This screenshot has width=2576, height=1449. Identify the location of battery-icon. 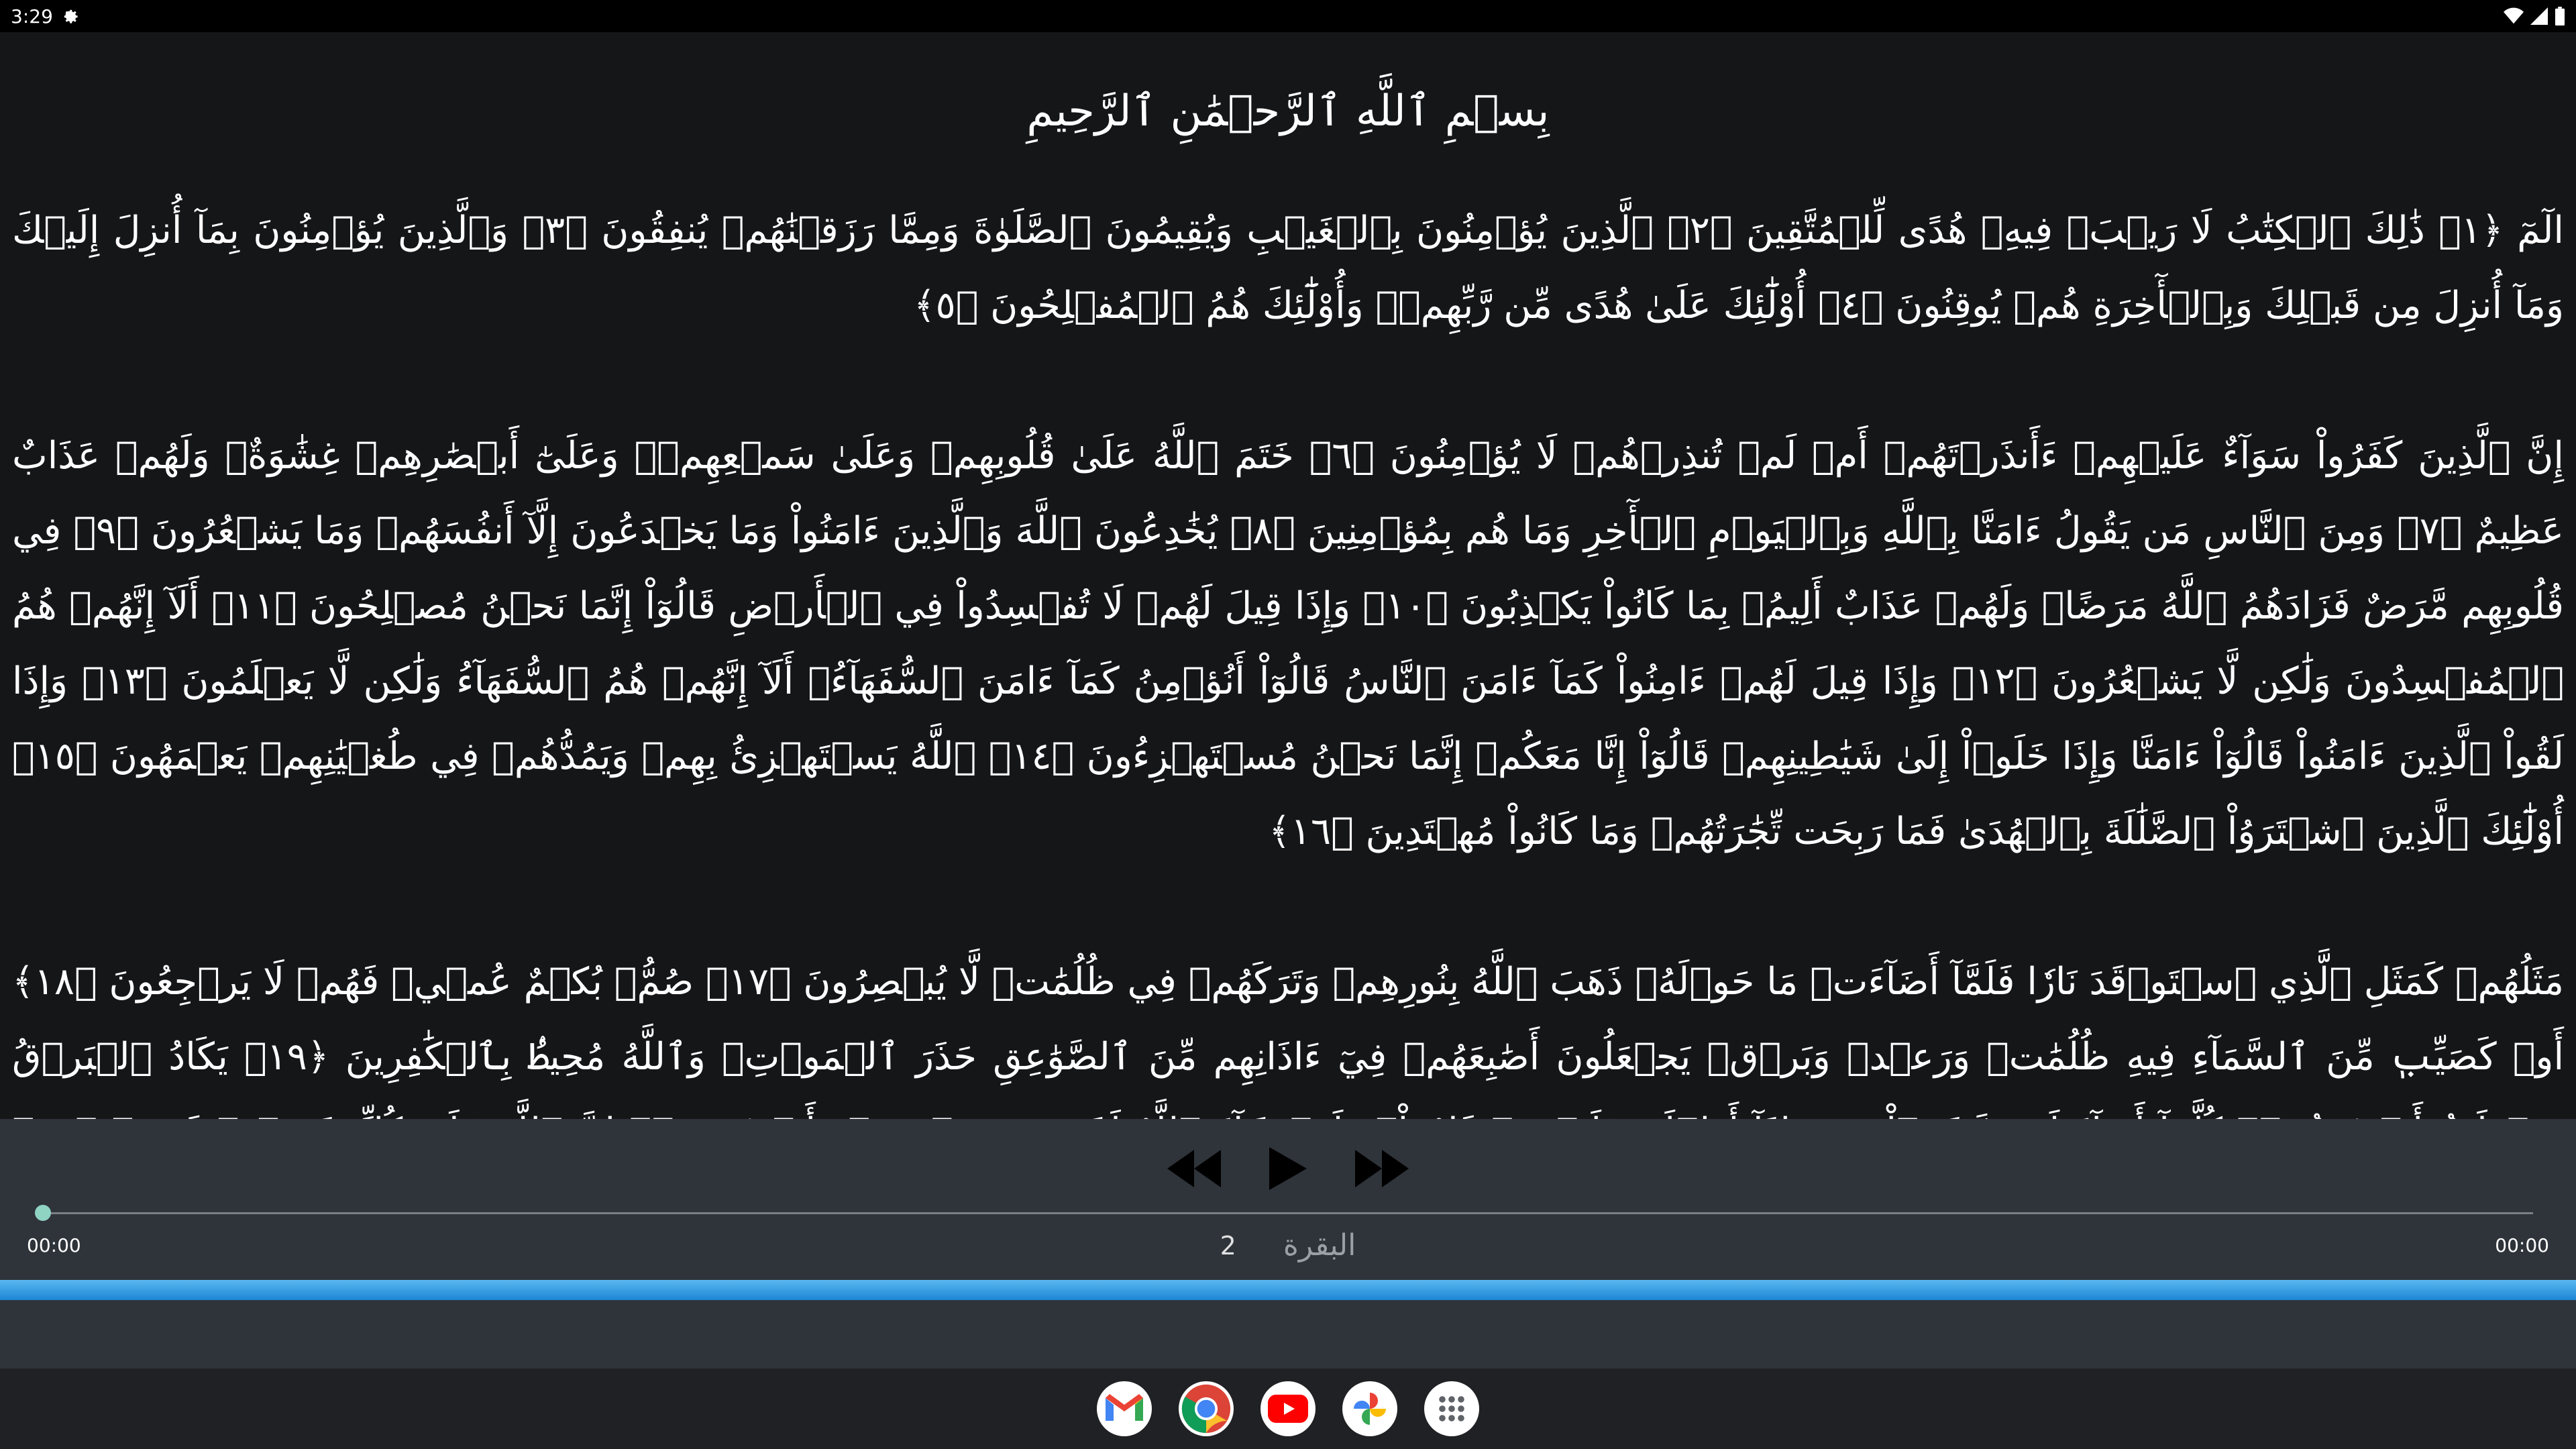
(2560, 16).